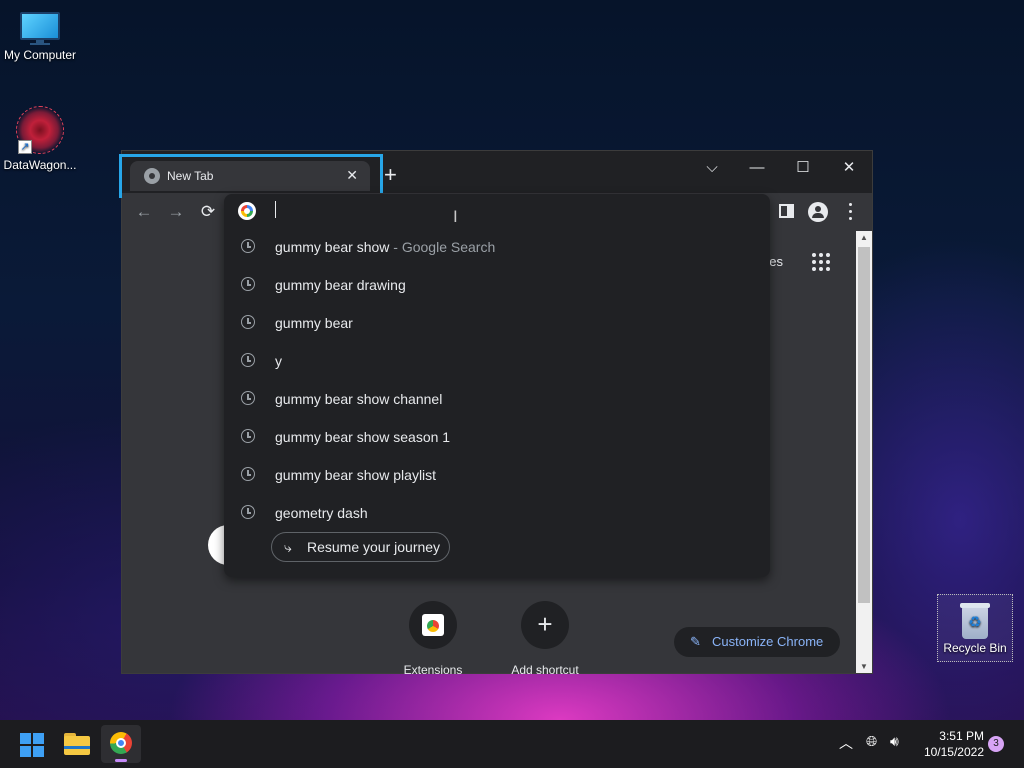 The width and height of the screenshot is (1024, 768). What do you see at coordinates (25, 147) in the screenshot?
I see `shortcut-arrow-icon: ↗` at bounding box center [25, 147].